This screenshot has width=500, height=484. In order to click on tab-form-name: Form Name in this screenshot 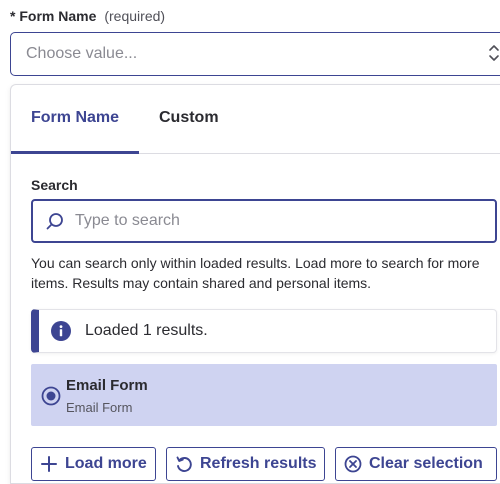, I will do `click(75, 118)`.